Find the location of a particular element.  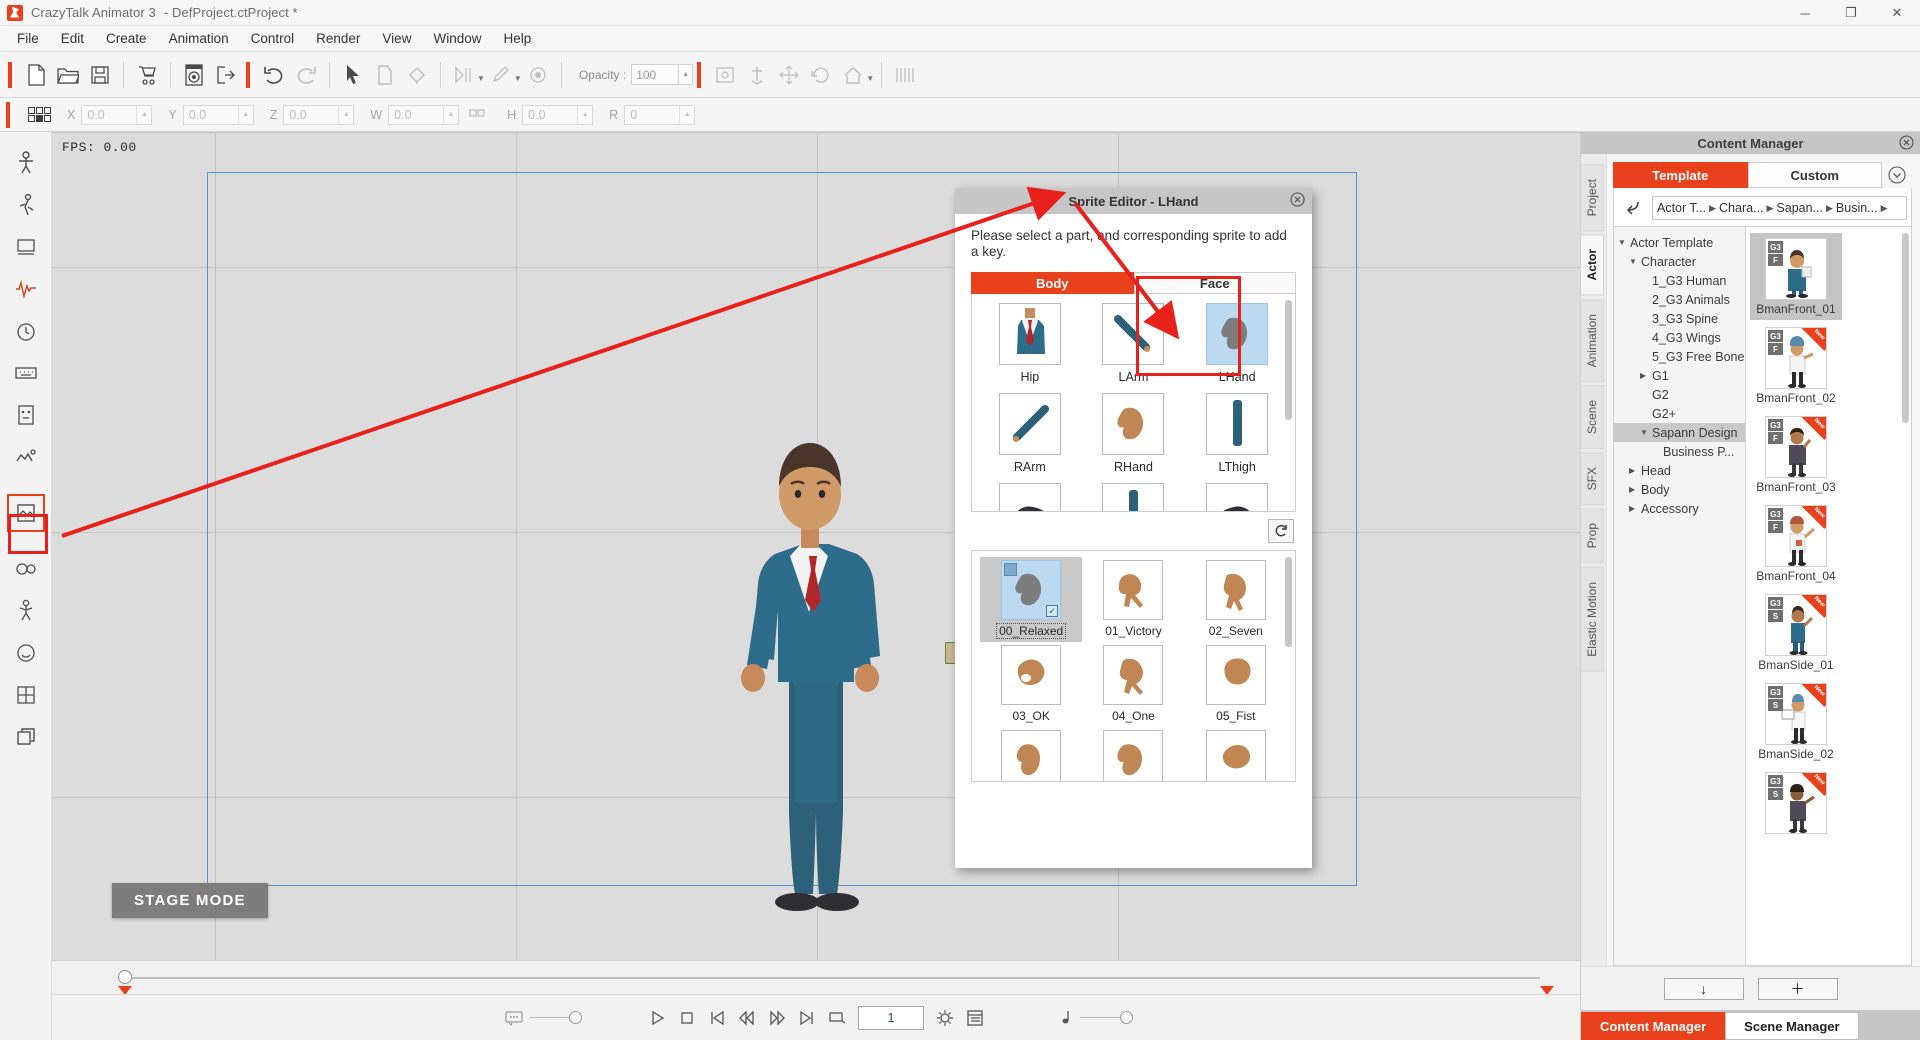

sprite-cell: 02_Seven is located at coordinates (1236, 599).